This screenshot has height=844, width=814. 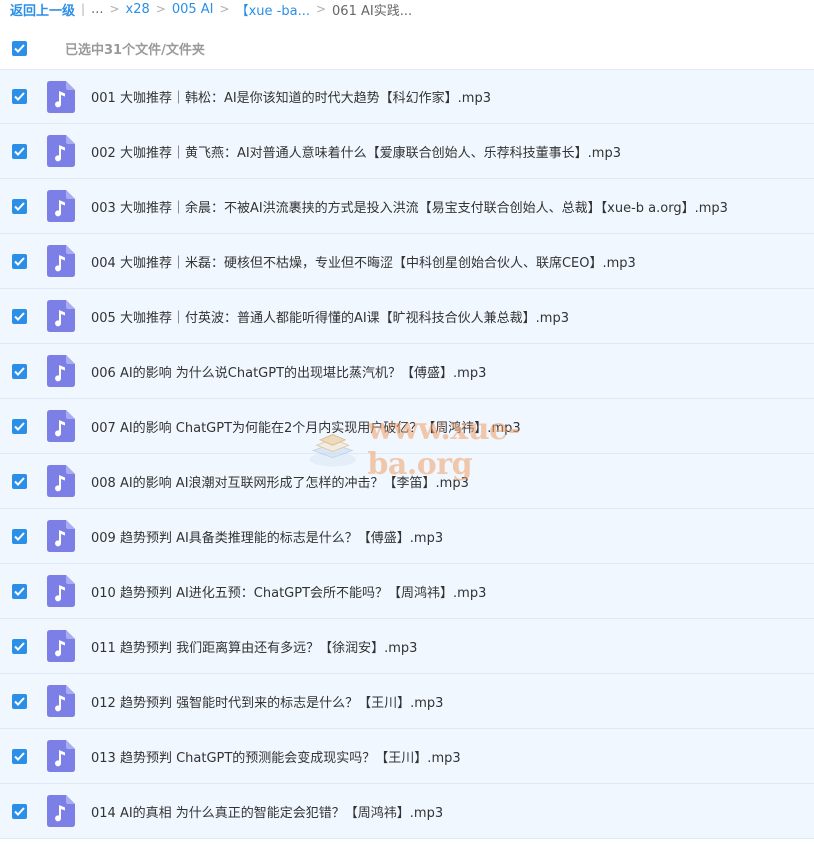 I want to click on file-row: 009 趋势预判 AI具备类推理能的标志是什么？【傅盛】.mp3, so click(x=407, y=536).